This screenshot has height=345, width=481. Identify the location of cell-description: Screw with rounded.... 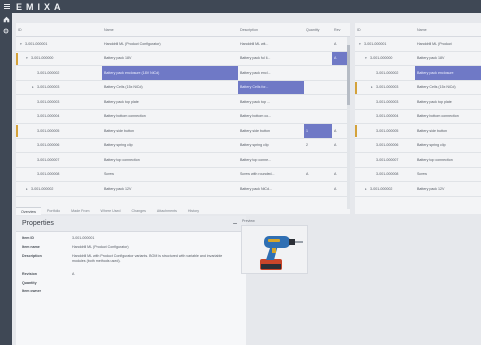
(271, 175).